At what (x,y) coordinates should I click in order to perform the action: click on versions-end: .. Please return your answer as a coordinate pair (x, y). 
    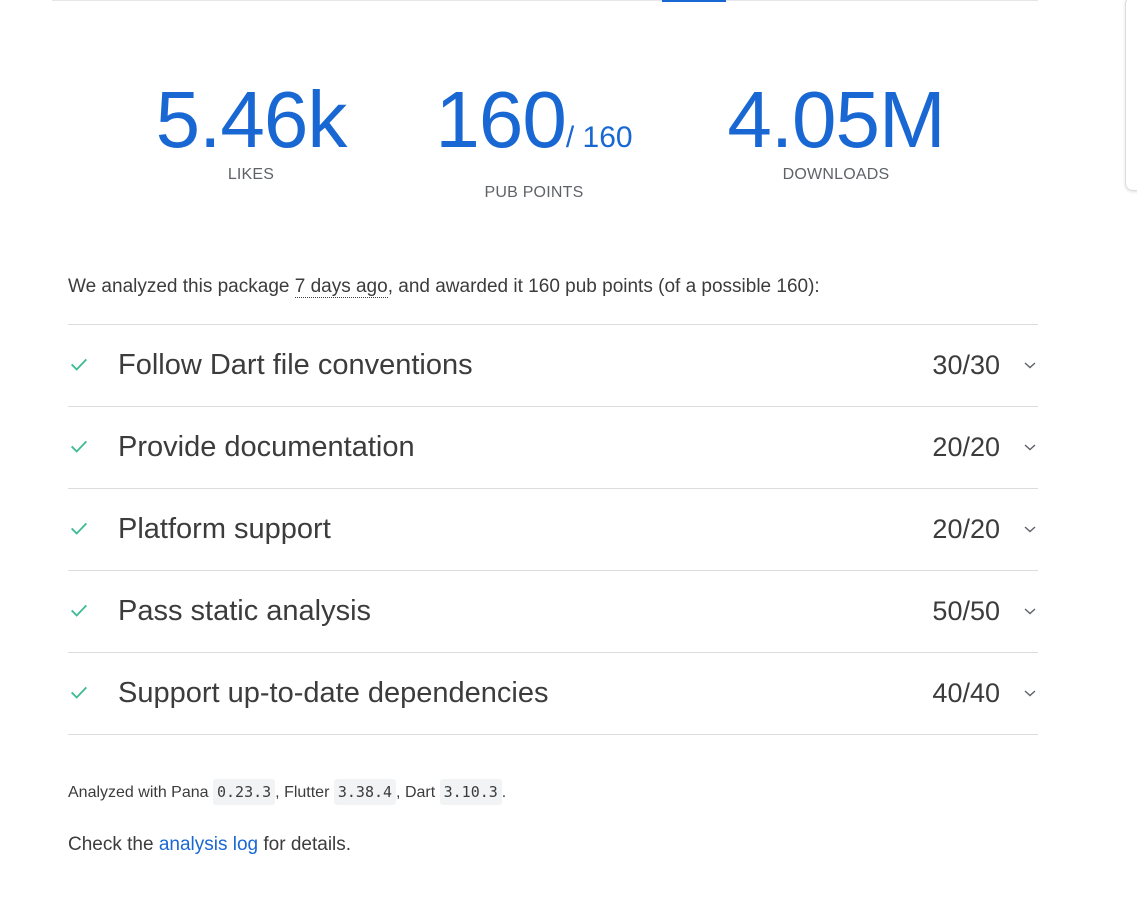
    Looking at the image, I should click on (504, 792).